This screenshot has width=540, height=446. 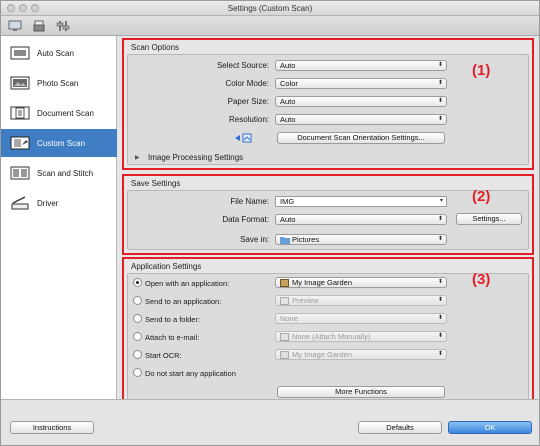 What do you see at coordinates (23, 8) in the screenshot?
I see `minimize-window-button` at bounding box center [23, 8].